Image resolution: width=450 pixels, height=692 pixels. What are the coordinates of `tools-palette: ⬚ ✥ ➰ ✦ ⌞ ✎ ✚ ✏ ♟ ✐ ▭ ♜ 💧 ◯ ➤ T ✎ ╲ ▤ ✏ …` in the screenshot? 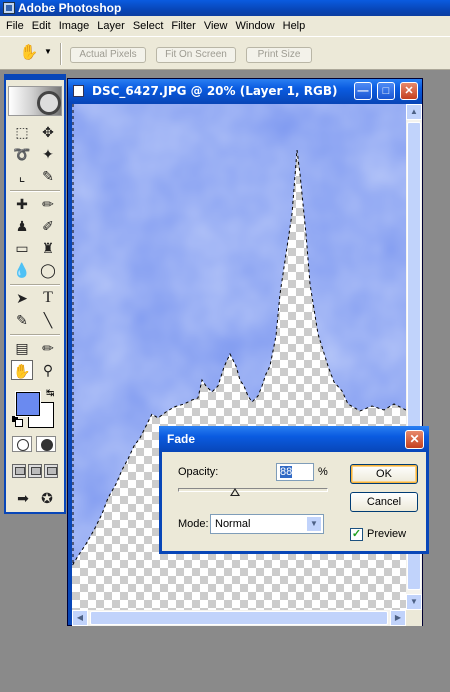 It's located at (35, 294).